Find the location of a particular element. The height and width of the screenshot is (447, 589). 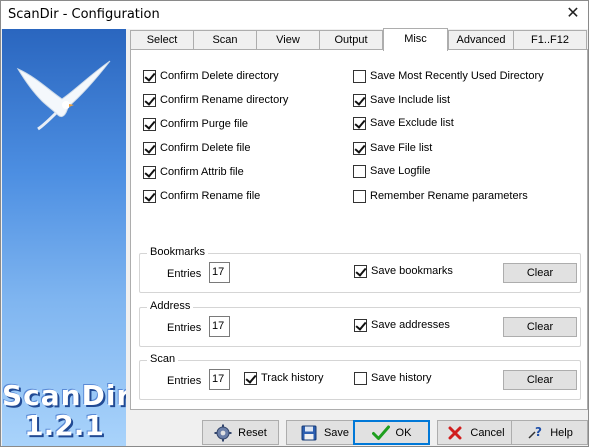

seagull-icon is located at coordinates (63, 95).